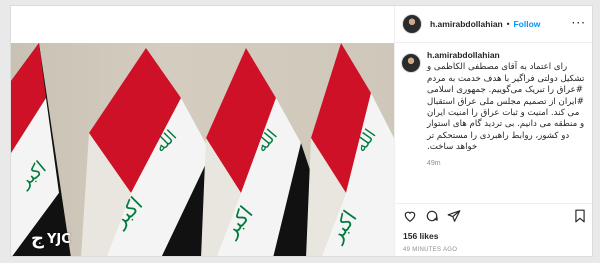 This screenshot has width=600, height=263. I want to click on flag-3: ﺍﻛﺒﺮ ﺍﻟﻠﻪ, so click(256, 152).